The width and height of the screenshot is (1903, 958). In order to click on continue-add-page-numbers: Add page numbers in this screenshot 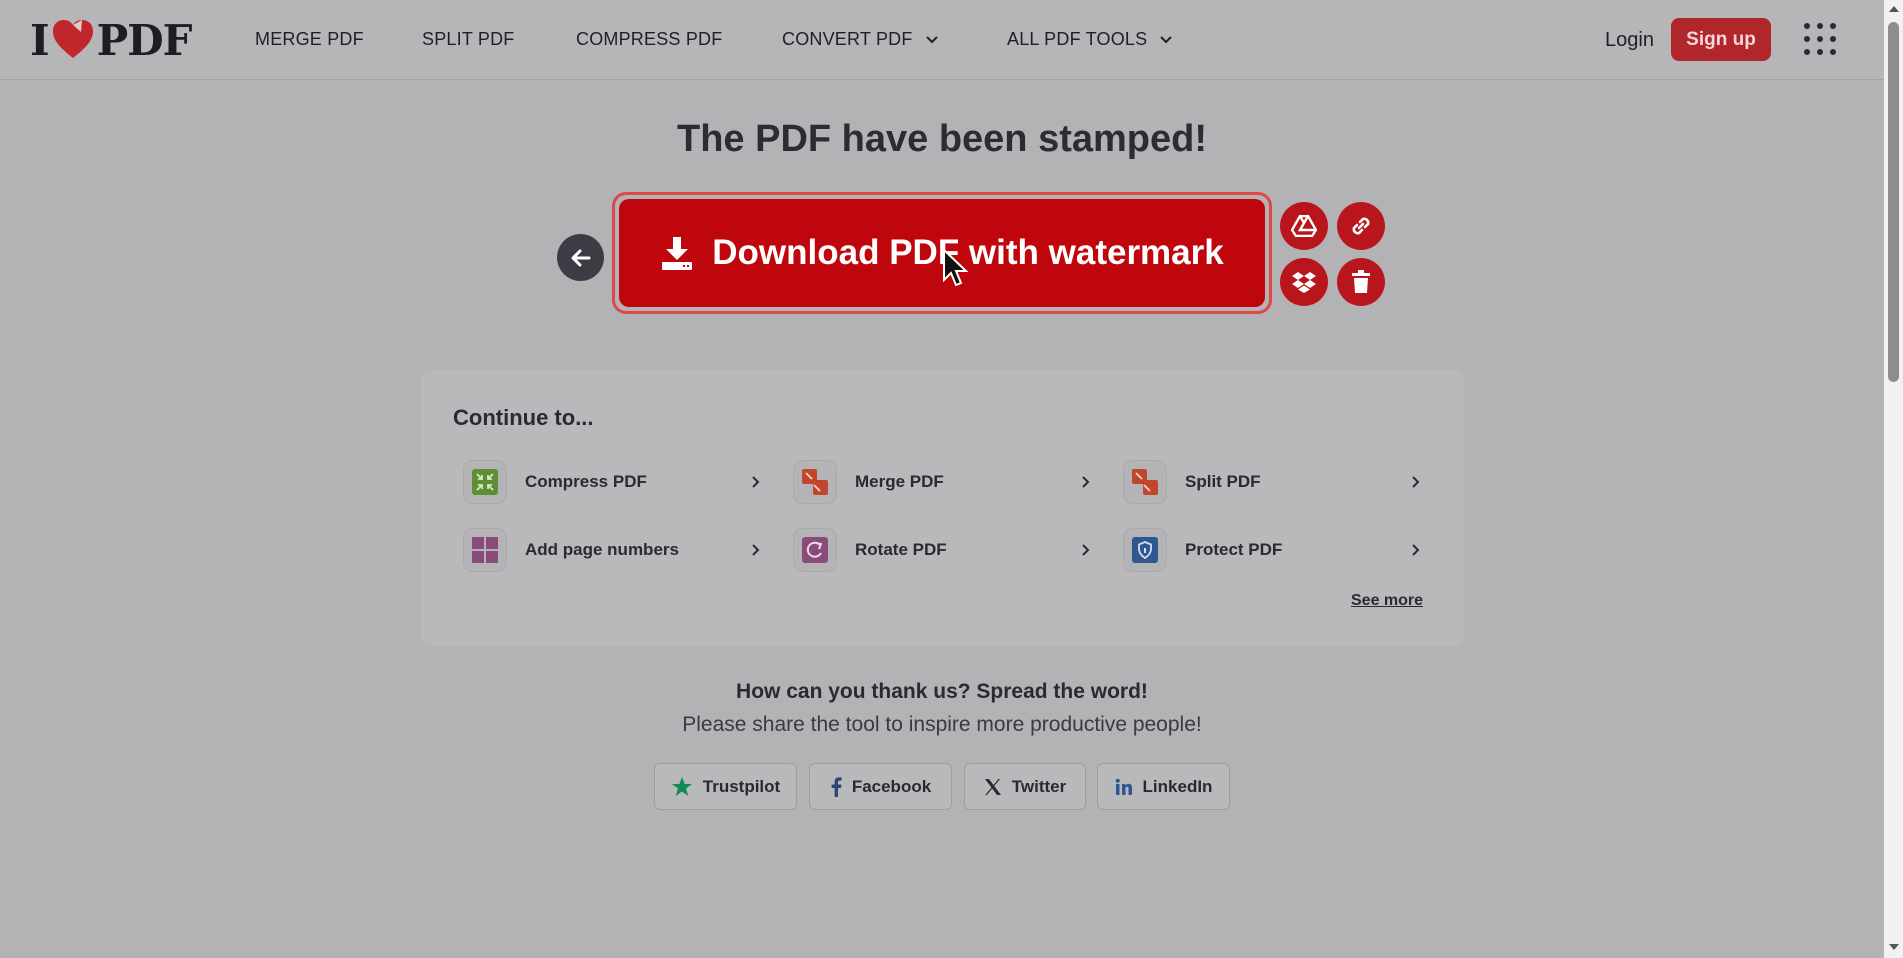, I will do `click(613, 550)`.